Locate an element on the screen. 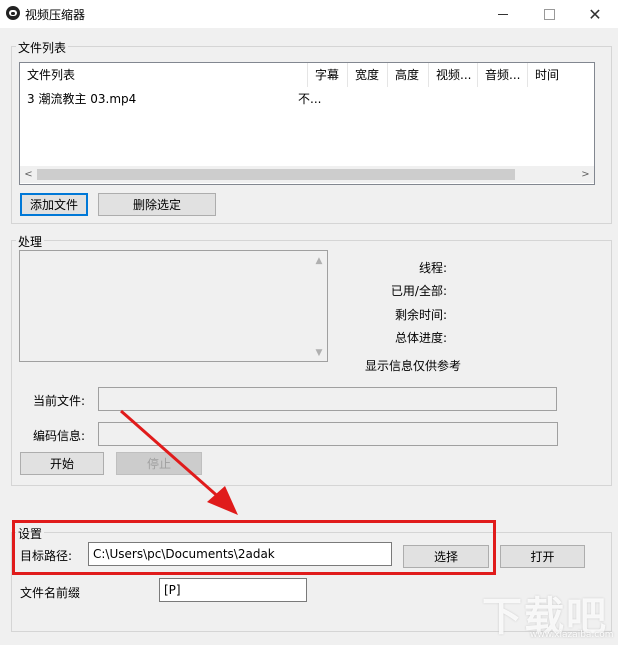  annotation-arrow-icon is located at coordinates (179, 462).